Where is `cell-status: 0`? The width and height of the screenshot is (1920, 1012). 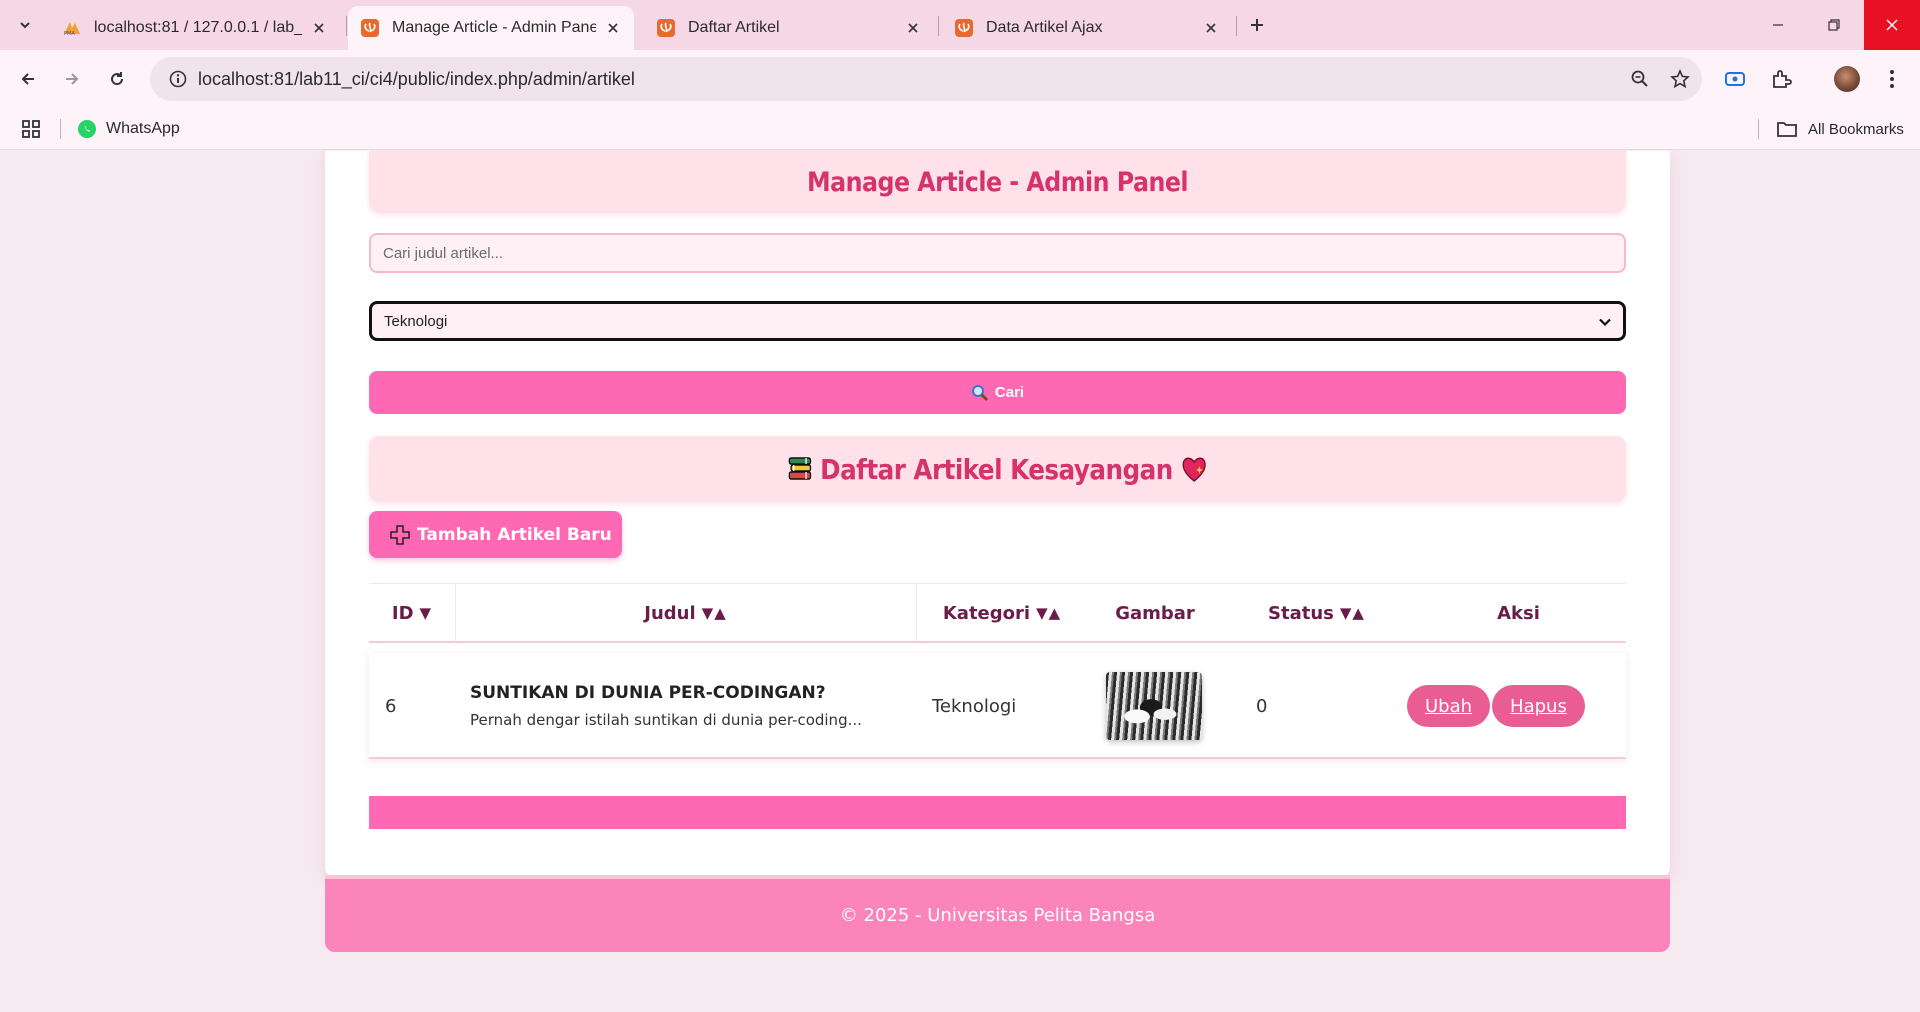 cell-status: 0 is located at coordinates (1262, 706).